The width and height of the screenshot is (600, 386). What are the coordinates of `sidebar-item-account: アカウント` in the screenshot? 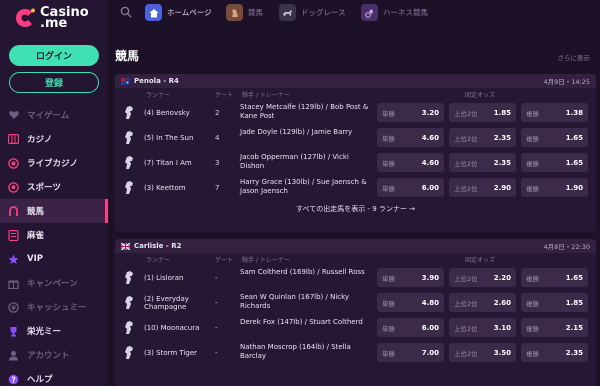 It's located at (54, 355).